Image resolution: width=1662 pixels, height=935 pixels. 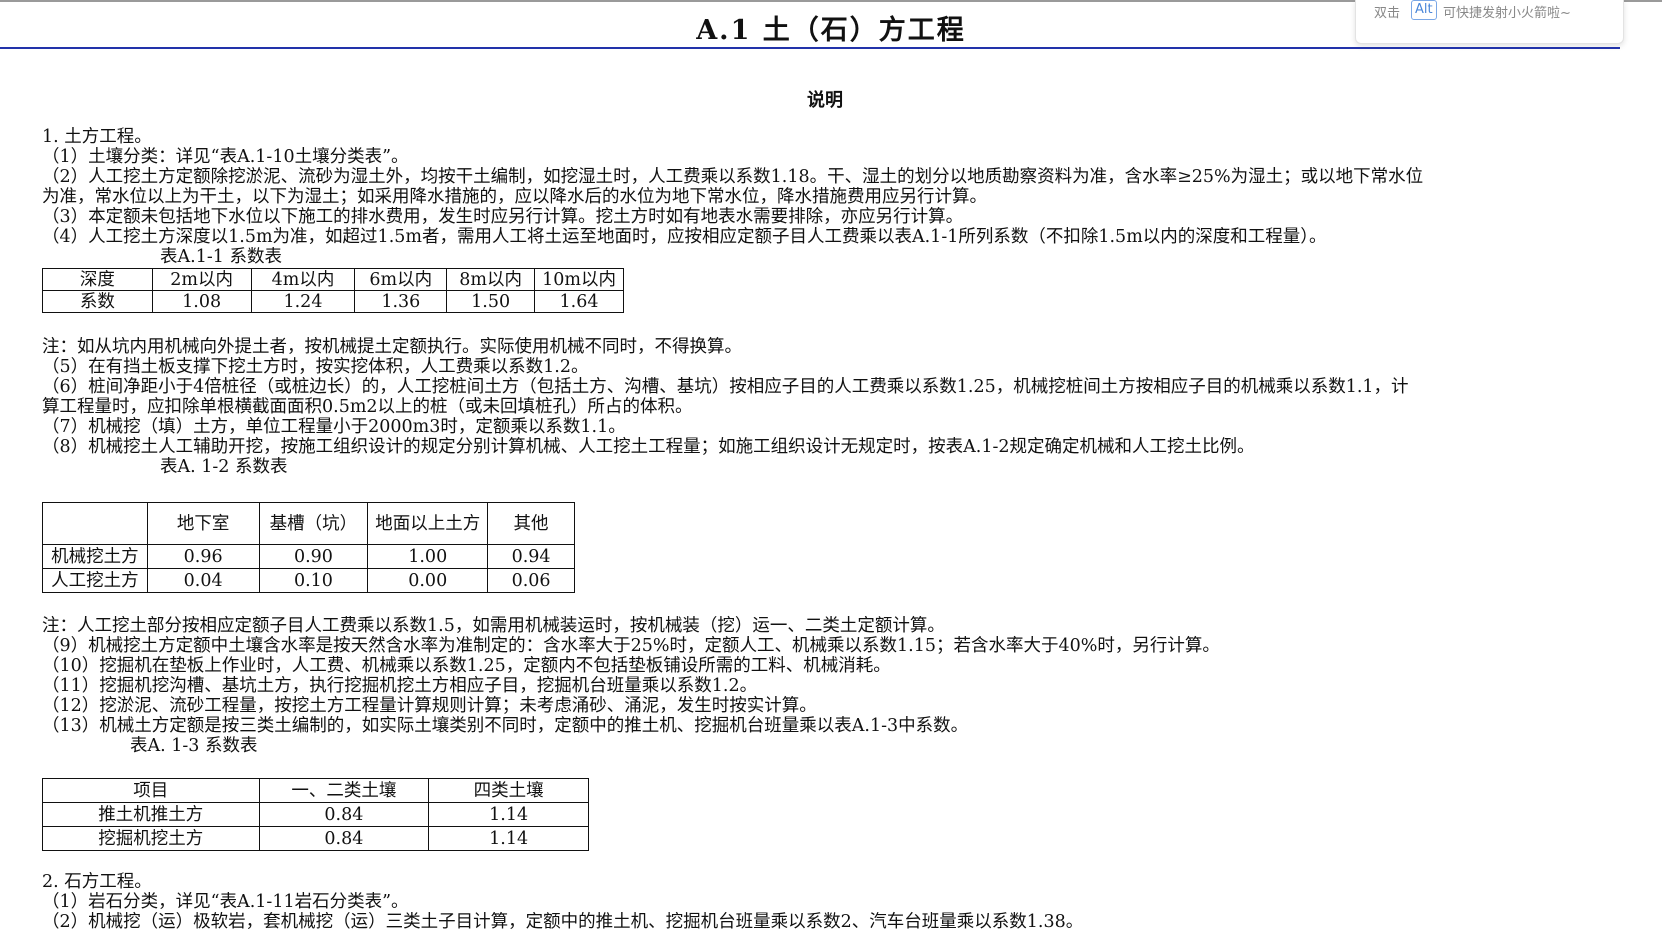 I want to click on table-cell: 地面以上土方, so click(x=428, y=523).